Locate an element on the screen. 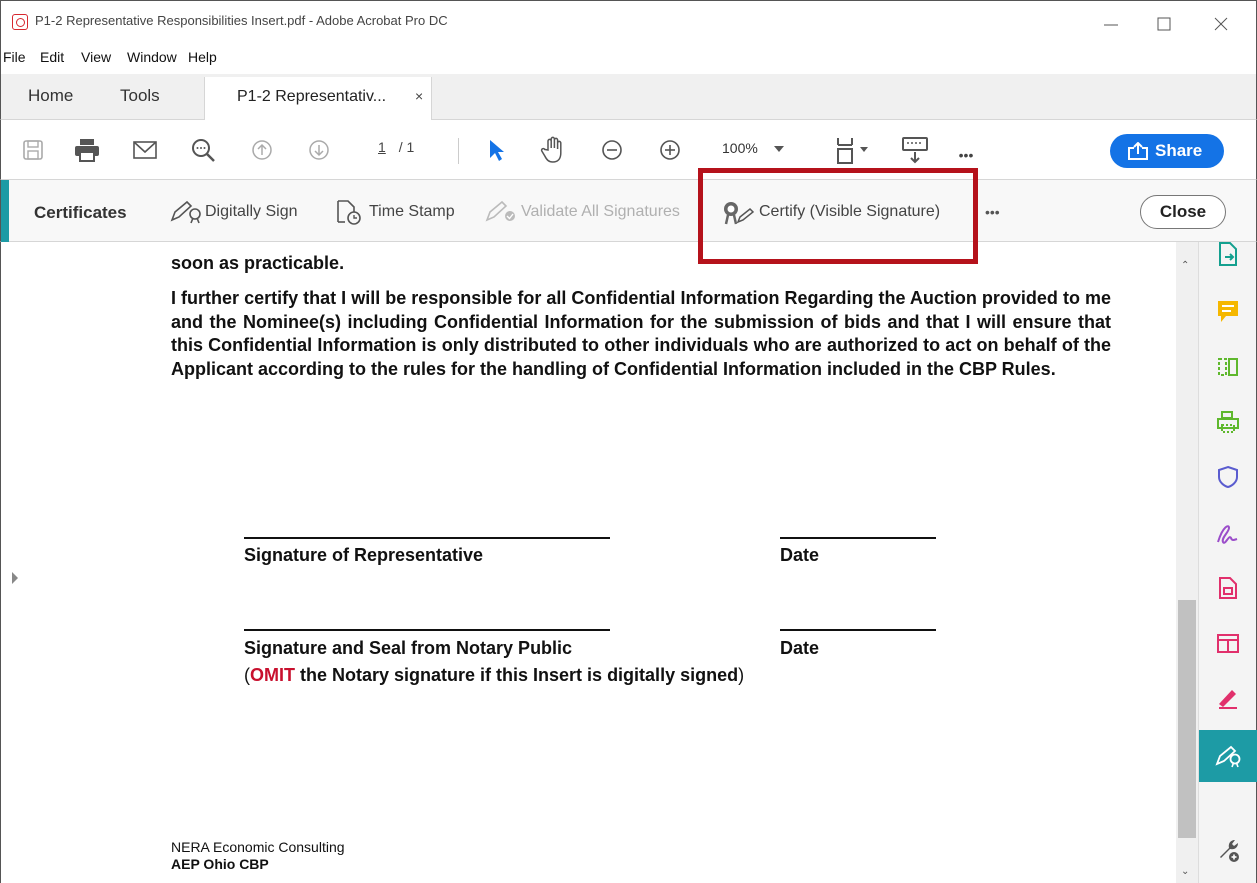 This screenshot has height=883, width=1257. chevron-down-icon is located at coordinates (778, 149).